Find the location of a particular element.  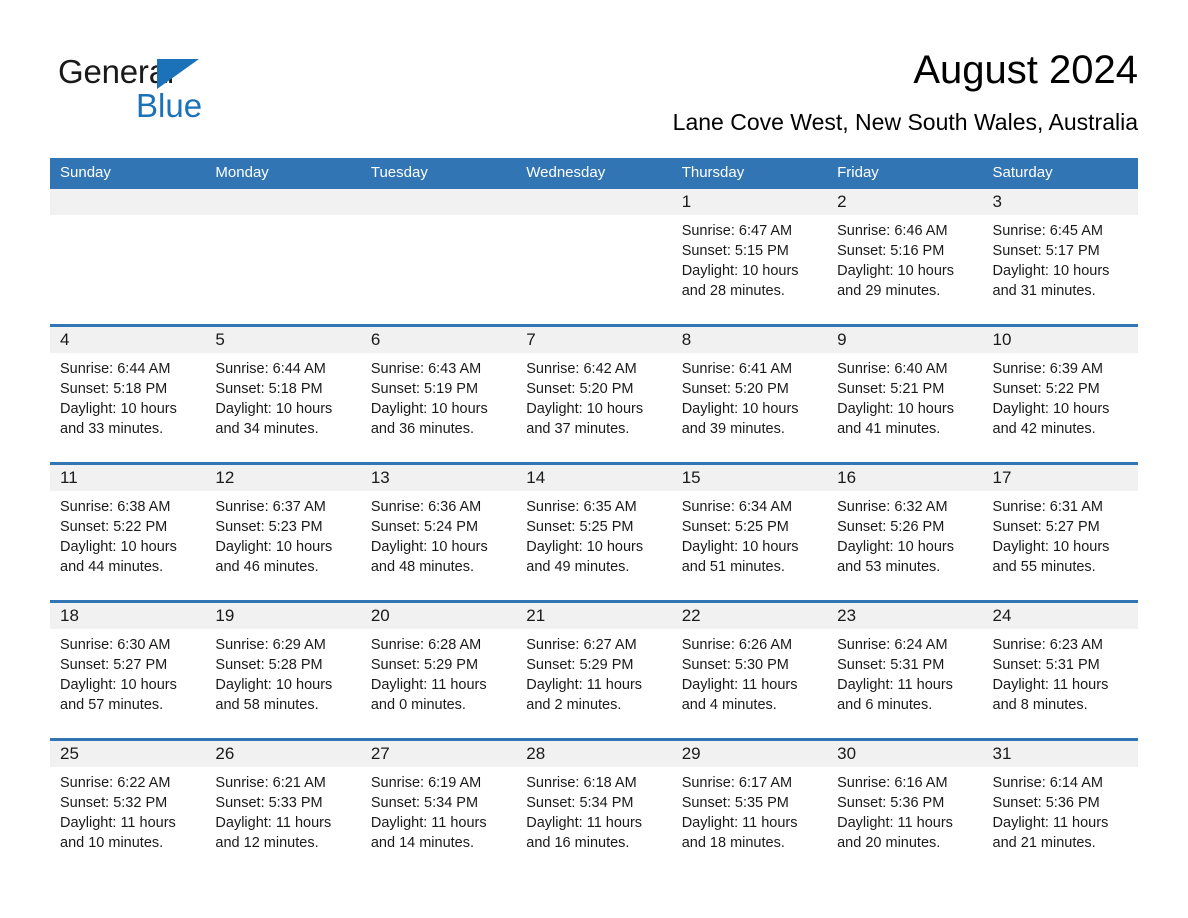

sunrise-time: Sunrise: 6:36 AM is located at coordinates (426, 507).